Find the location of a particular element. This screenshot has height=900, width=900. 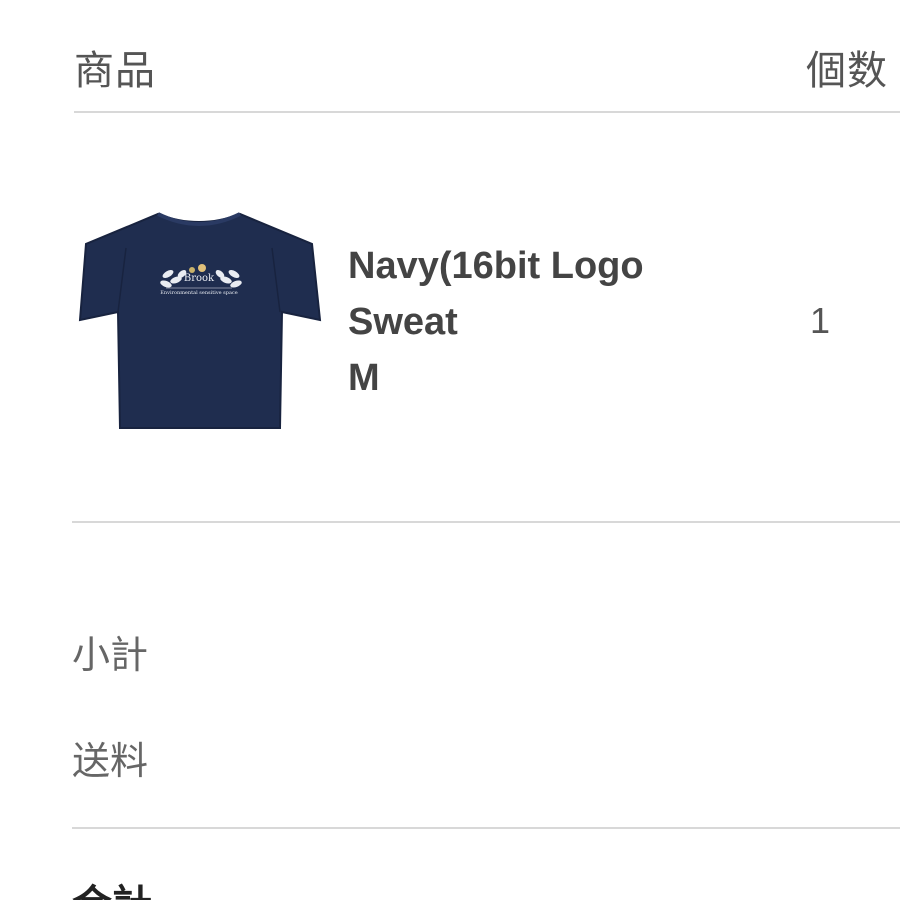

subtotal-label: 小計 is located at coordinates (110, 655).